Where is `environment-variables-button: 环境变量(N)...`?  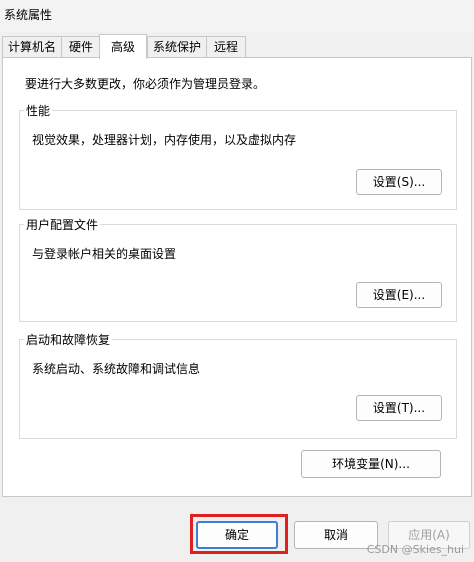
environment-variables-button: 环境变量(N)... is located at coordinates (371, 464).